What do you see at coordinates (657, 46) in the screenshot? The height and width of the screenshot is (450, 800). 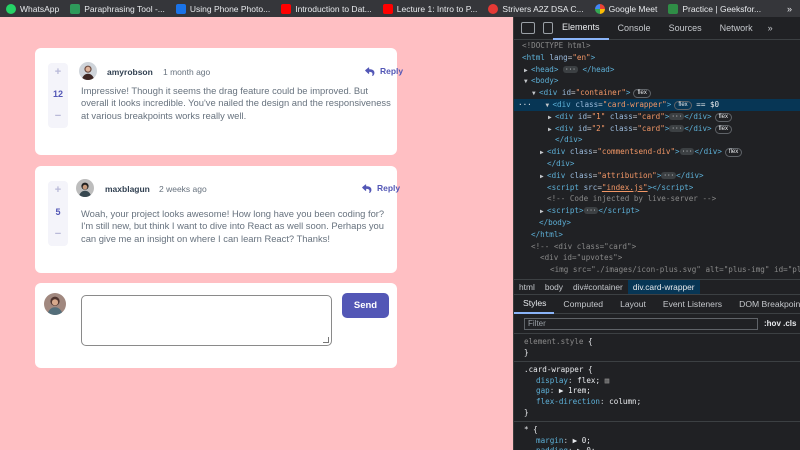 I see `dom-node: <!DOCTYPE html>` at bounding box center [657, 46].